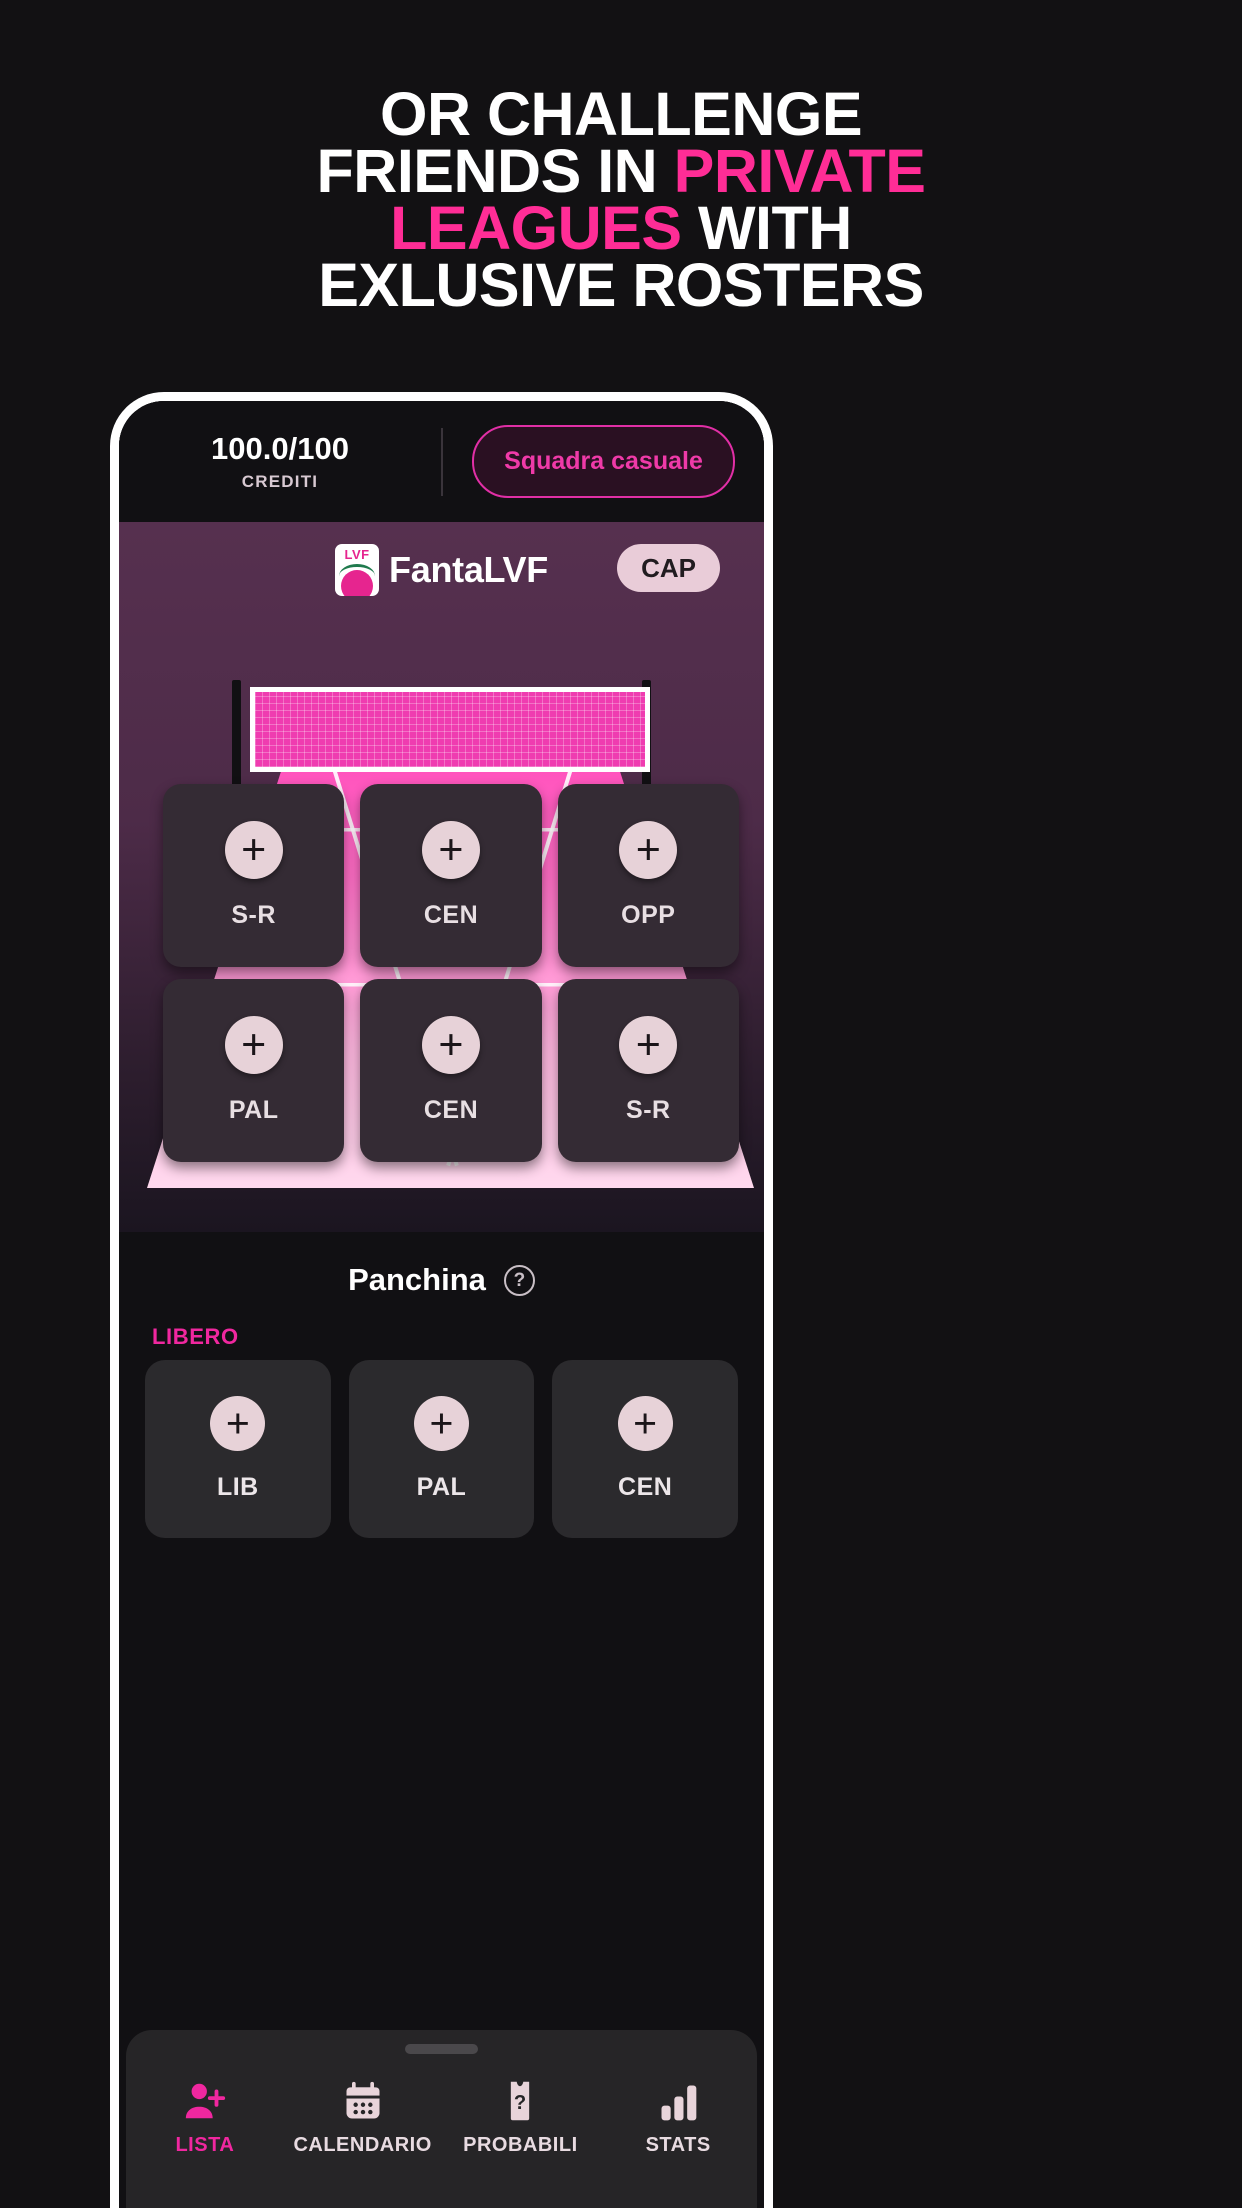  I want to click on nav-label: LISTA, so click(205, 2145).